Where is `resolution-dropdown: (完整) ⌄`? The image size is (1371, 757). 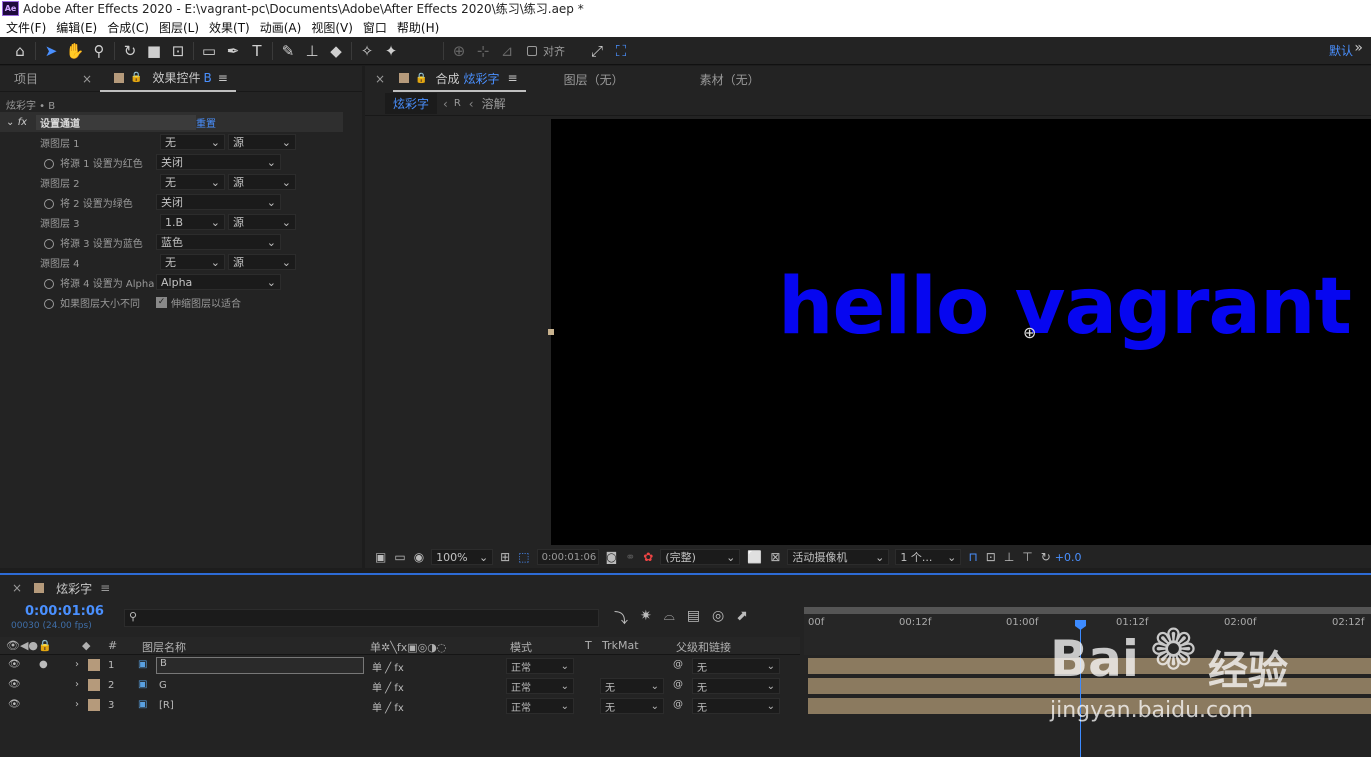 resolution-dropdown: (完整) ⌄ is located at coordinates (700, 557).